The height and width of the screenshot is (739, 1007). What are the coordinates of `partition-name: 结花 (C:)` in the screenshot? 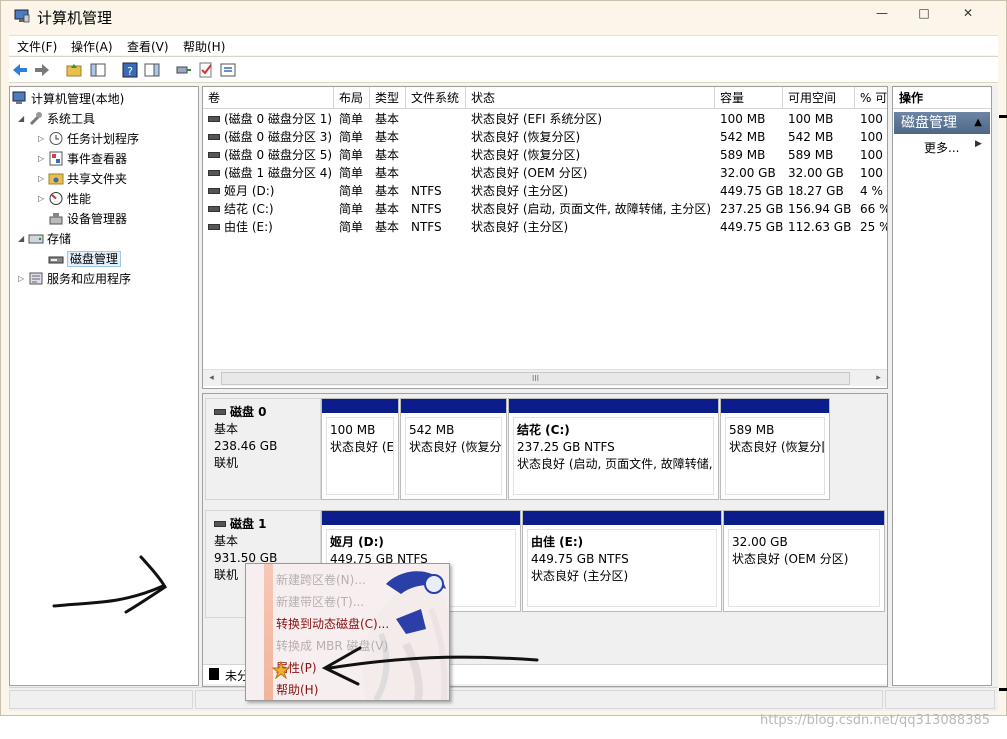 It's located at (543, 430).